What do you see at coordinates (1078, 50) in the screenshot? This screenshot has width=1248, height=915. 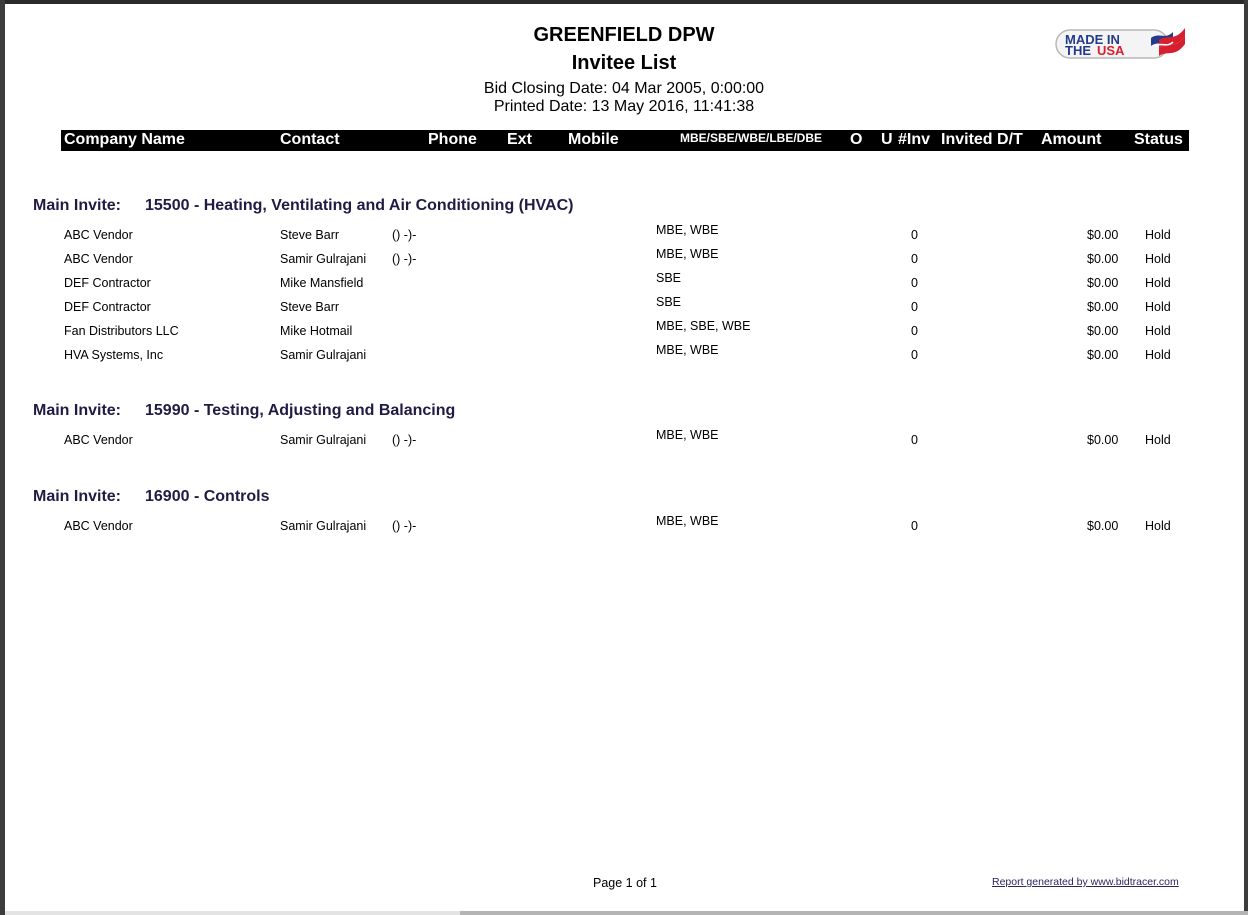 I see `logo-text-the: THE` at bounding box center [1078, 50].